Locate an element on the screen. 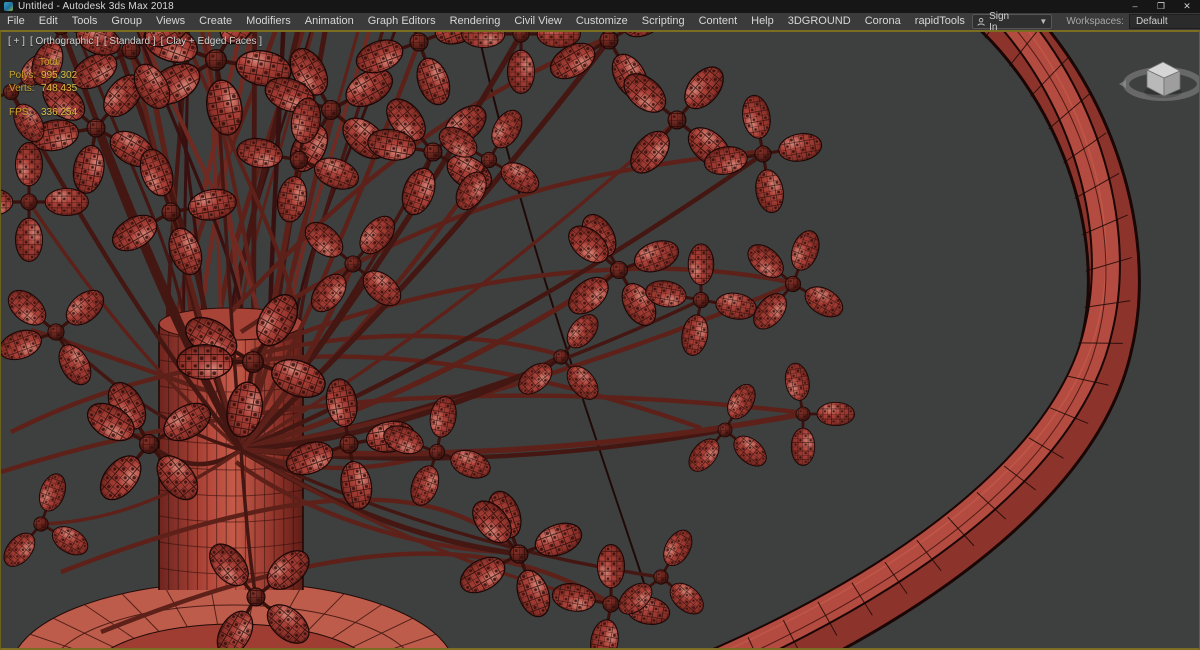  maximize-button: ❐ is located at coordinates (1161, 6).